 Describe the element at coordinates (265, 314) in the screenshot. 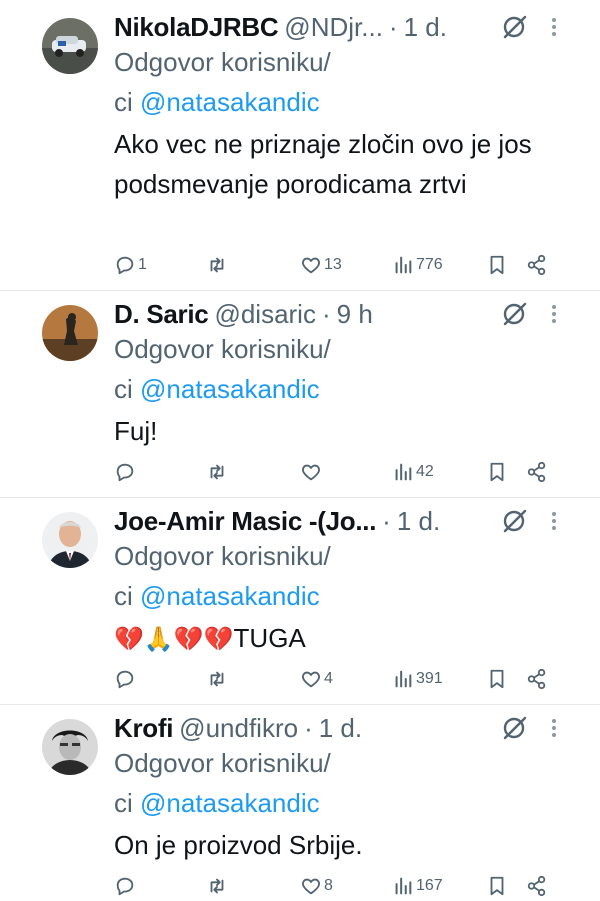

I see `user-handle: @disaric` at that location.